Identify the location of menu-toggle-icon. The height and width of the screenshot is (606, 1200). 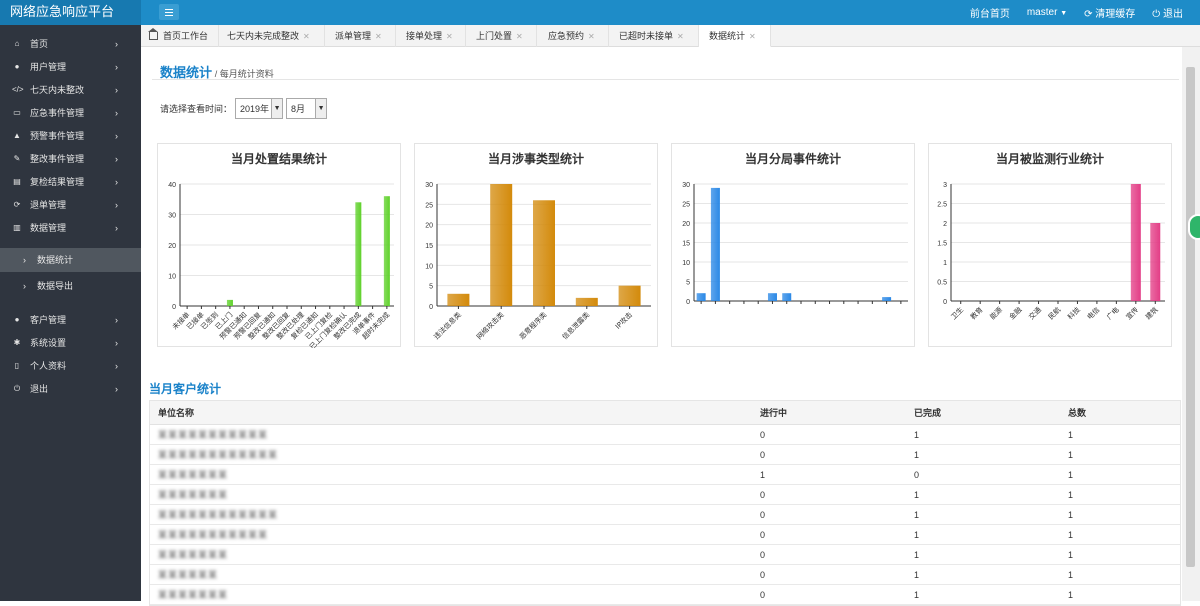
(169, 12).